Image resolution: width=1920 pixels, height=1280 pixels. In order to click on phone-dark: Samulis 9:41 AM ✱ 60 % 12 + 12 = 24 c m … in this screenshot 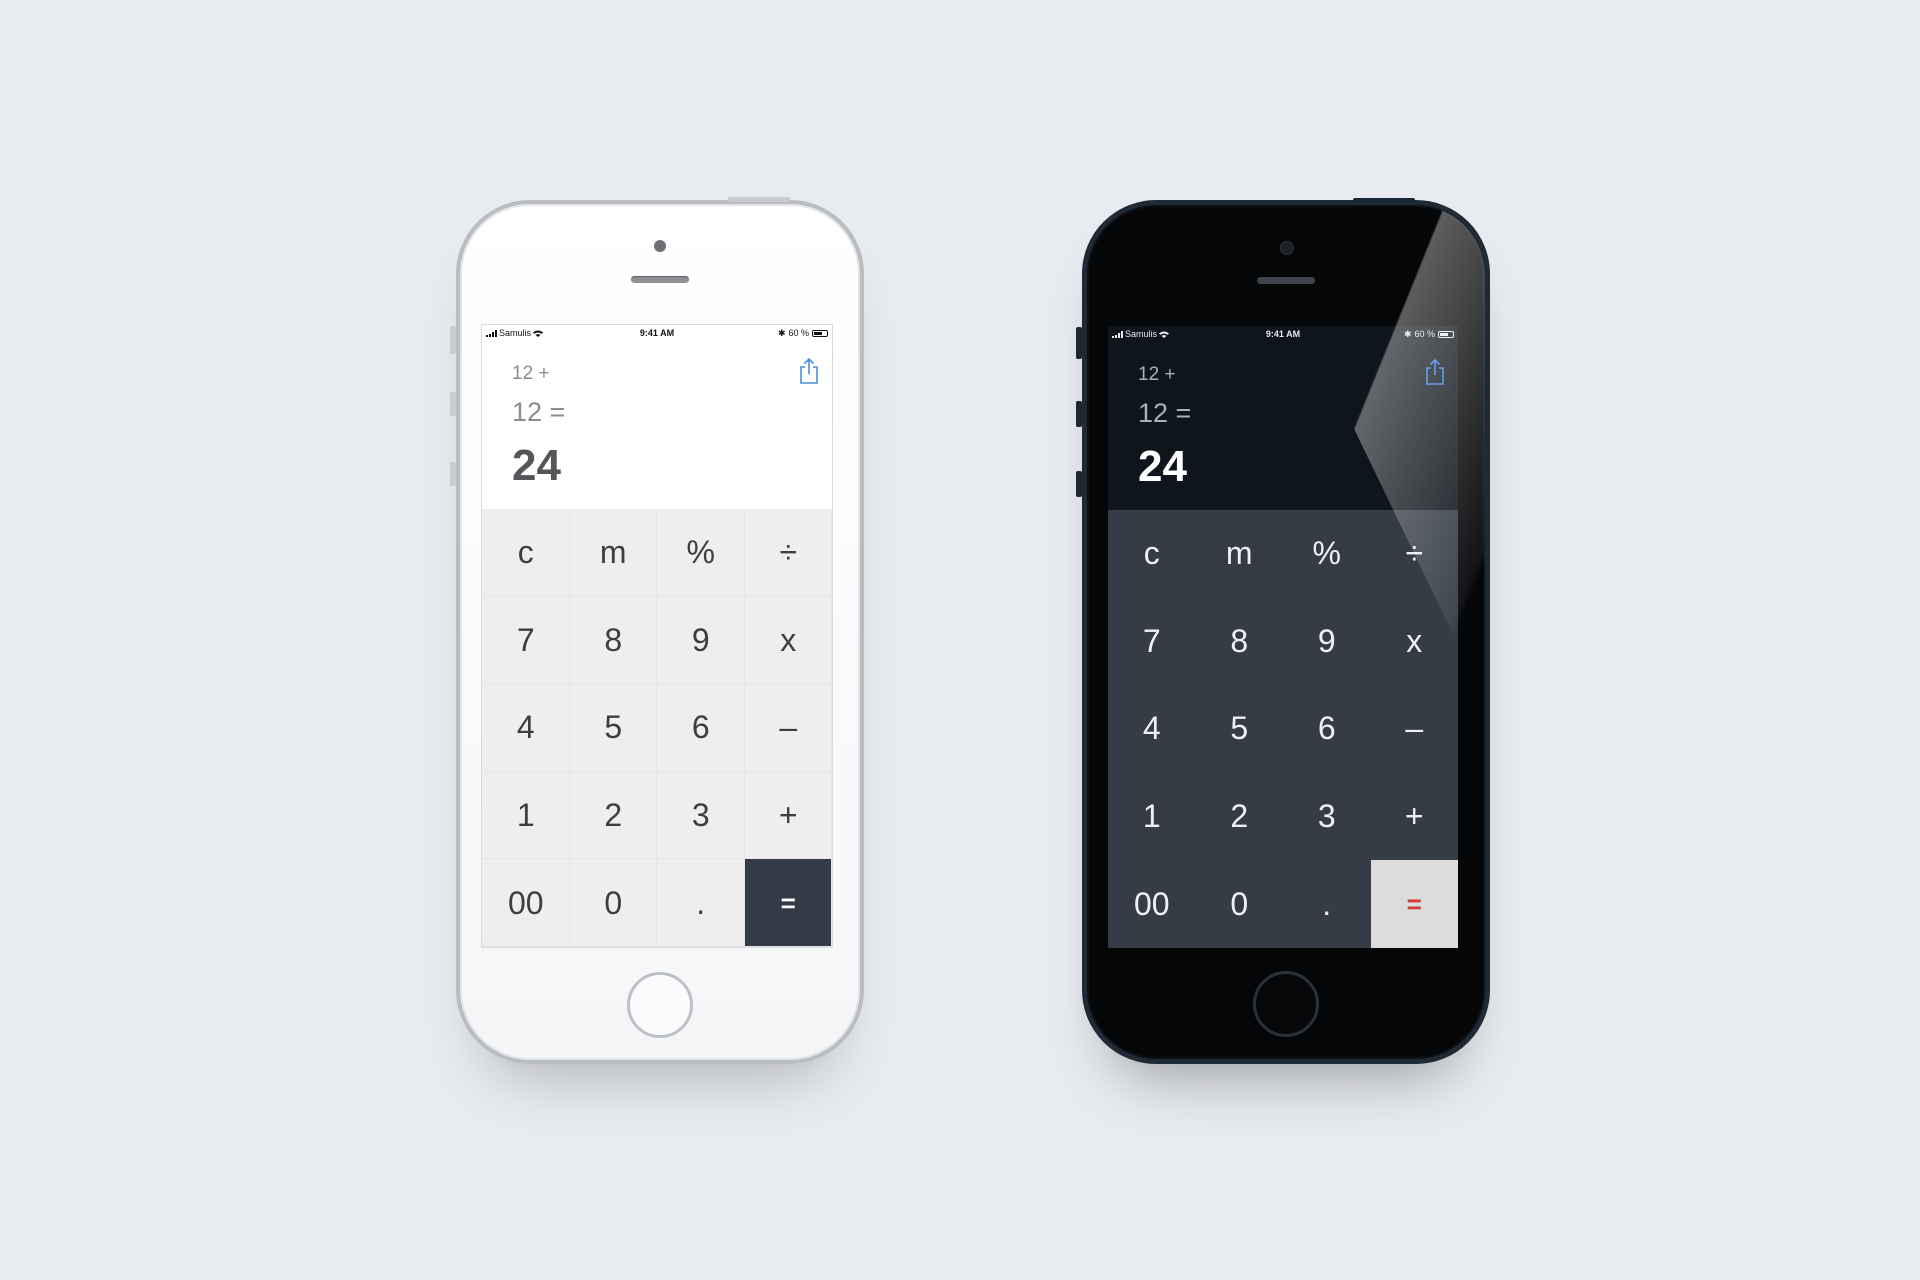, I will do `click(1283, 631)`.